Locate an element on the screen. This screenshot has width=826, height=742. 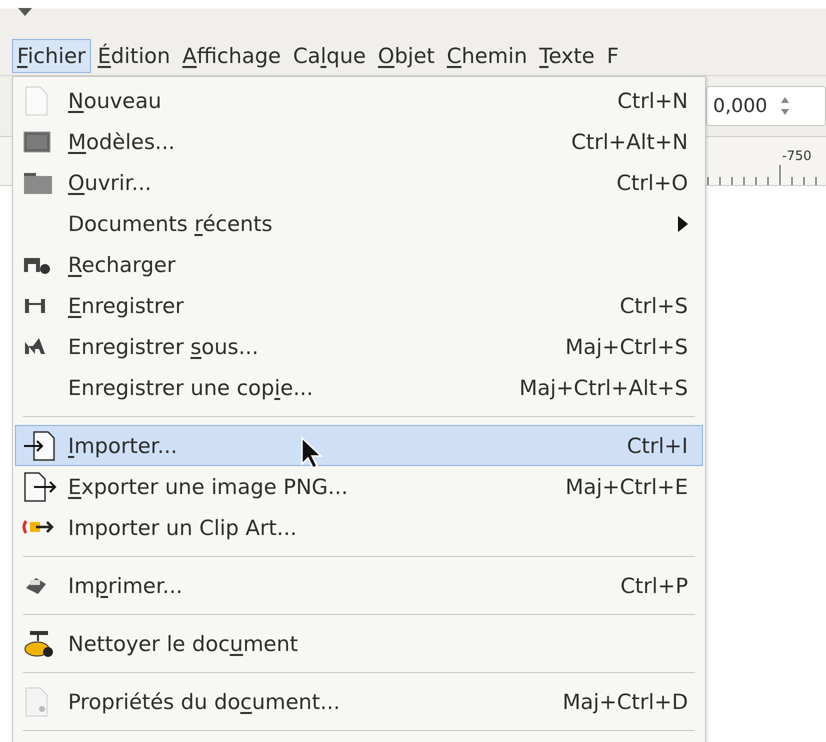
menu-bar-item: Texte is located at coordinates (567, 55).